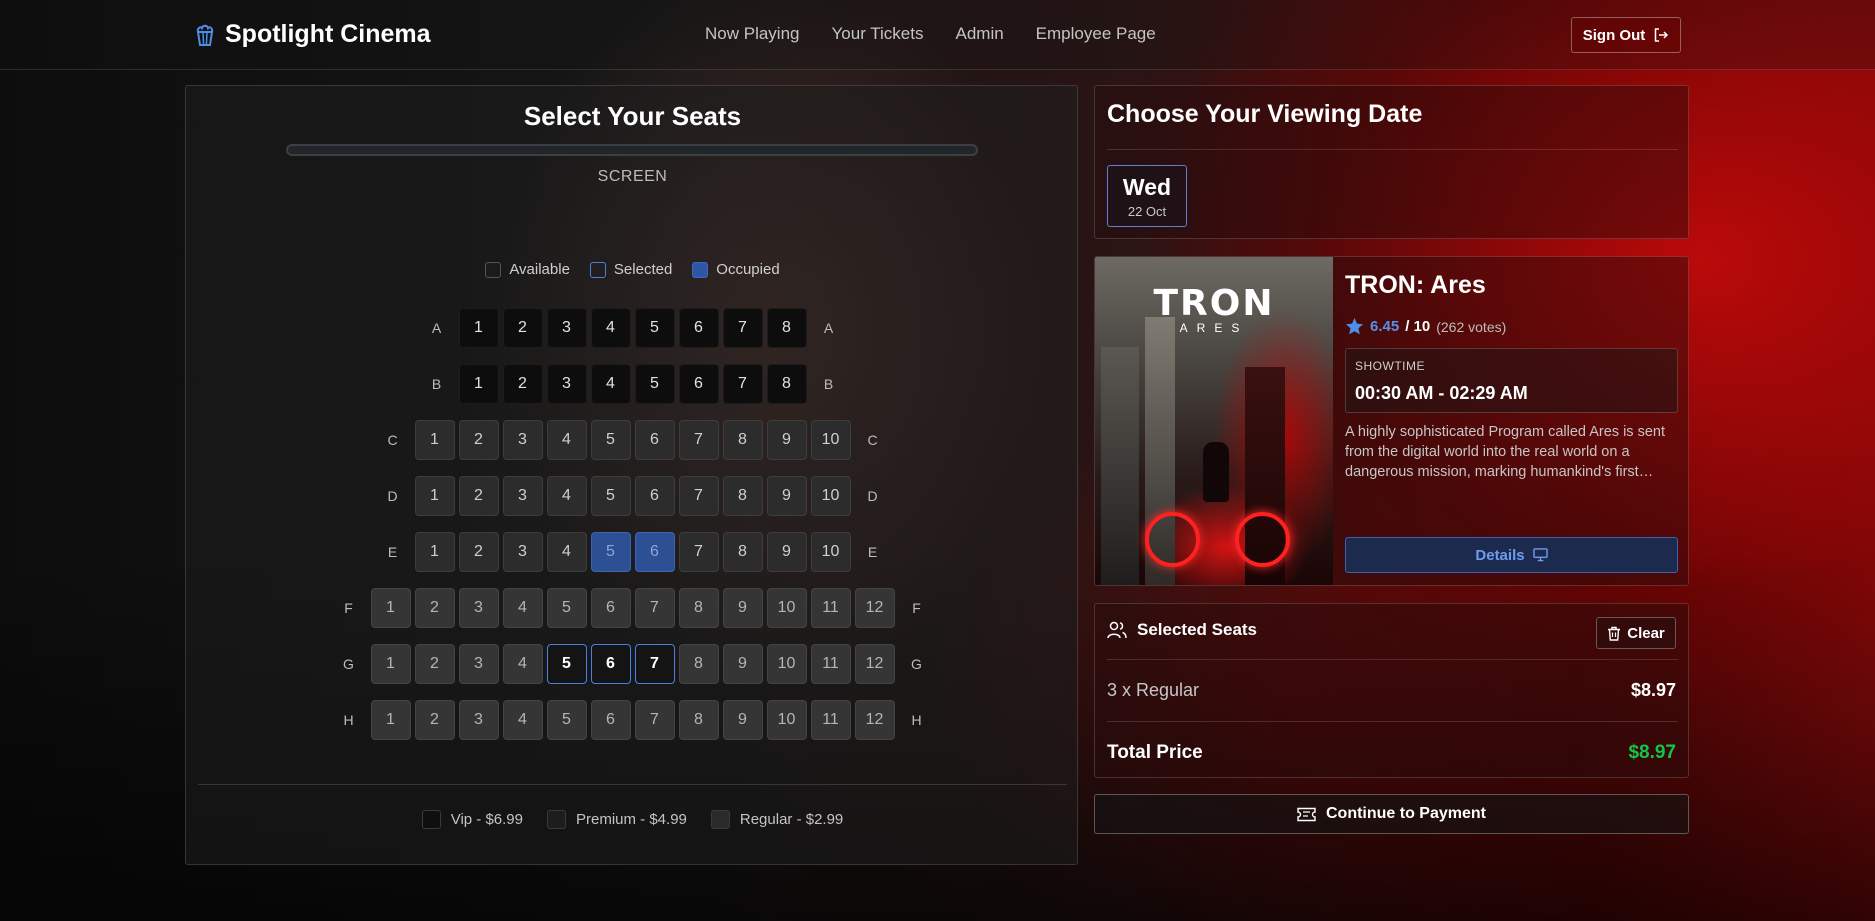  I want to click on nav-now-playing: Now Playing, so click(752, 34).